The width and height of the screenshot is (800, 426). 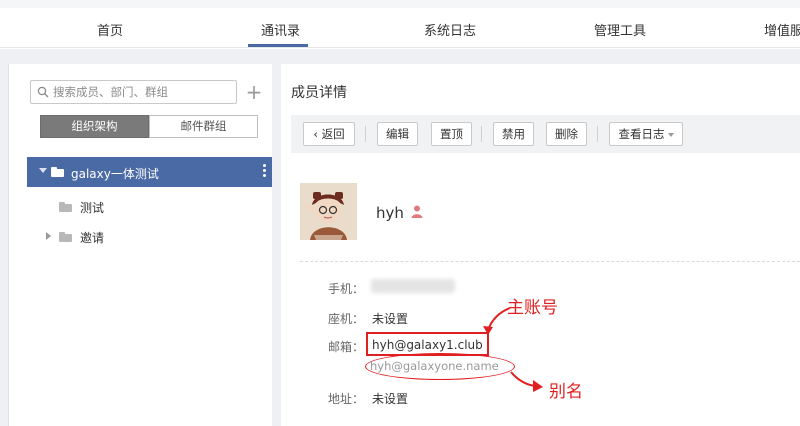 I want to click on plus-icon: +, so click(x=254, y=92).